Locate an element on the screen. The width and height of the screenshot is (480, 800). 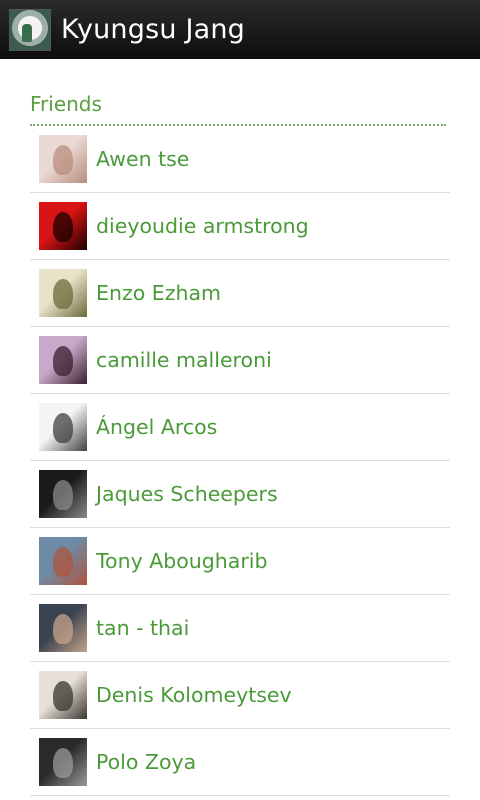
profile-photo-icon is located at coordinates (30, 29).